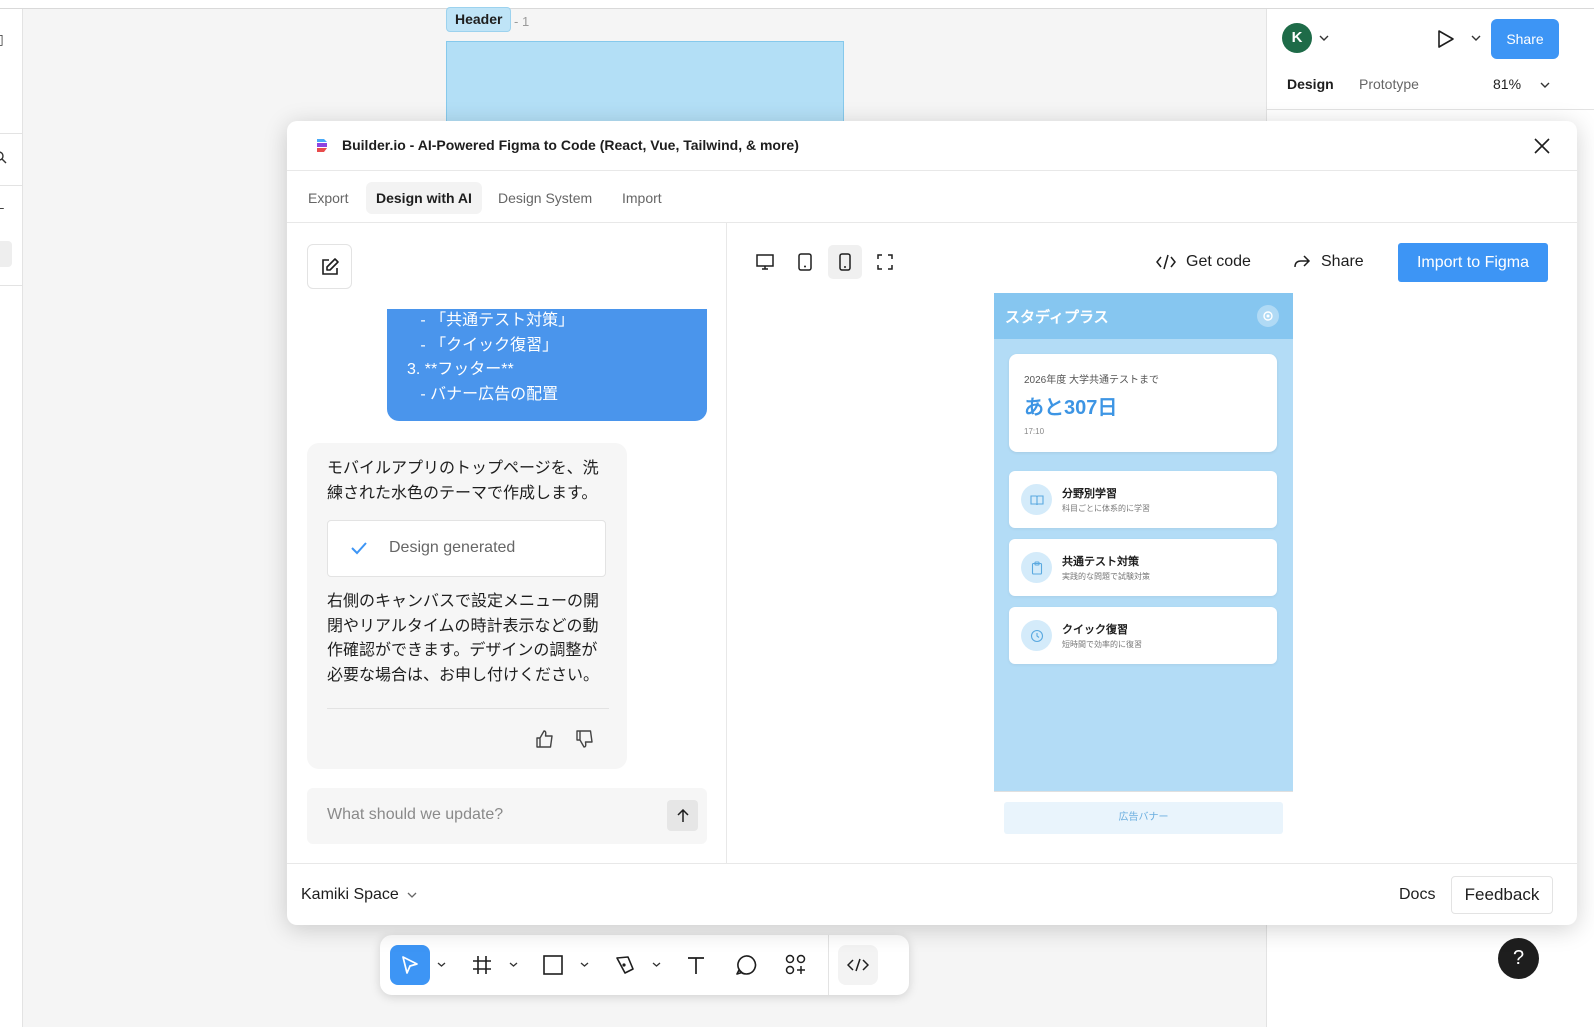 This screenshot has width=1594, height=1027. Describe the element at coordinates (1100, 562) in the screenshot. I see `menu-item-title: 共通テスト対策` at that location.